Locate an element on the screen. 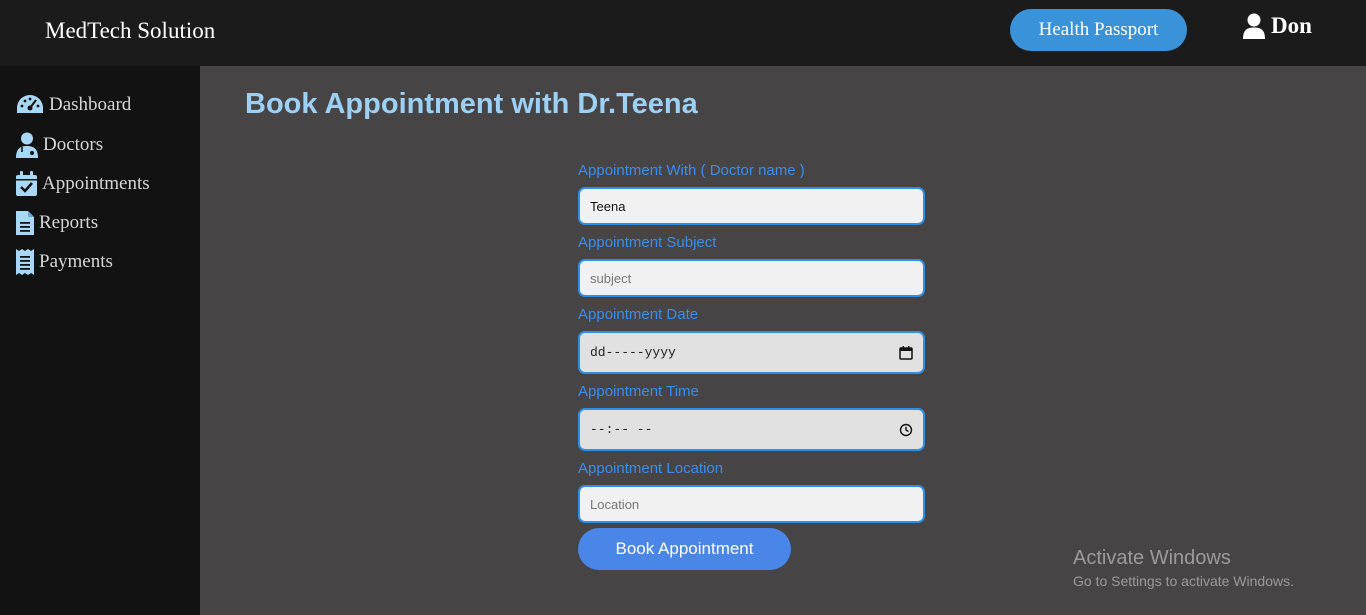  user-menu: Don is located at coordinates (1277, 26).